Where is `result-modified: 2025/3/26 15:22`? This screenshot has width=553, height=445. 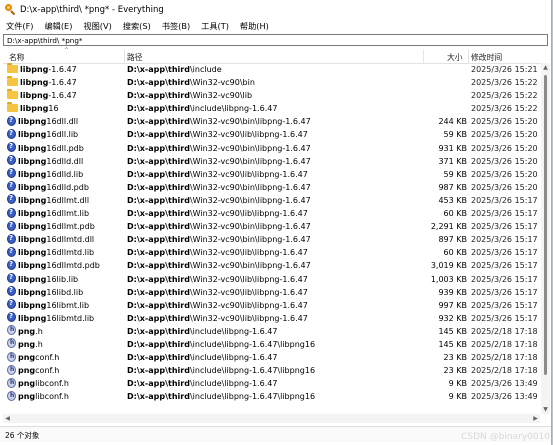 result-modified: 2025/3/26 15:22 is located at coordinates (504, 96).